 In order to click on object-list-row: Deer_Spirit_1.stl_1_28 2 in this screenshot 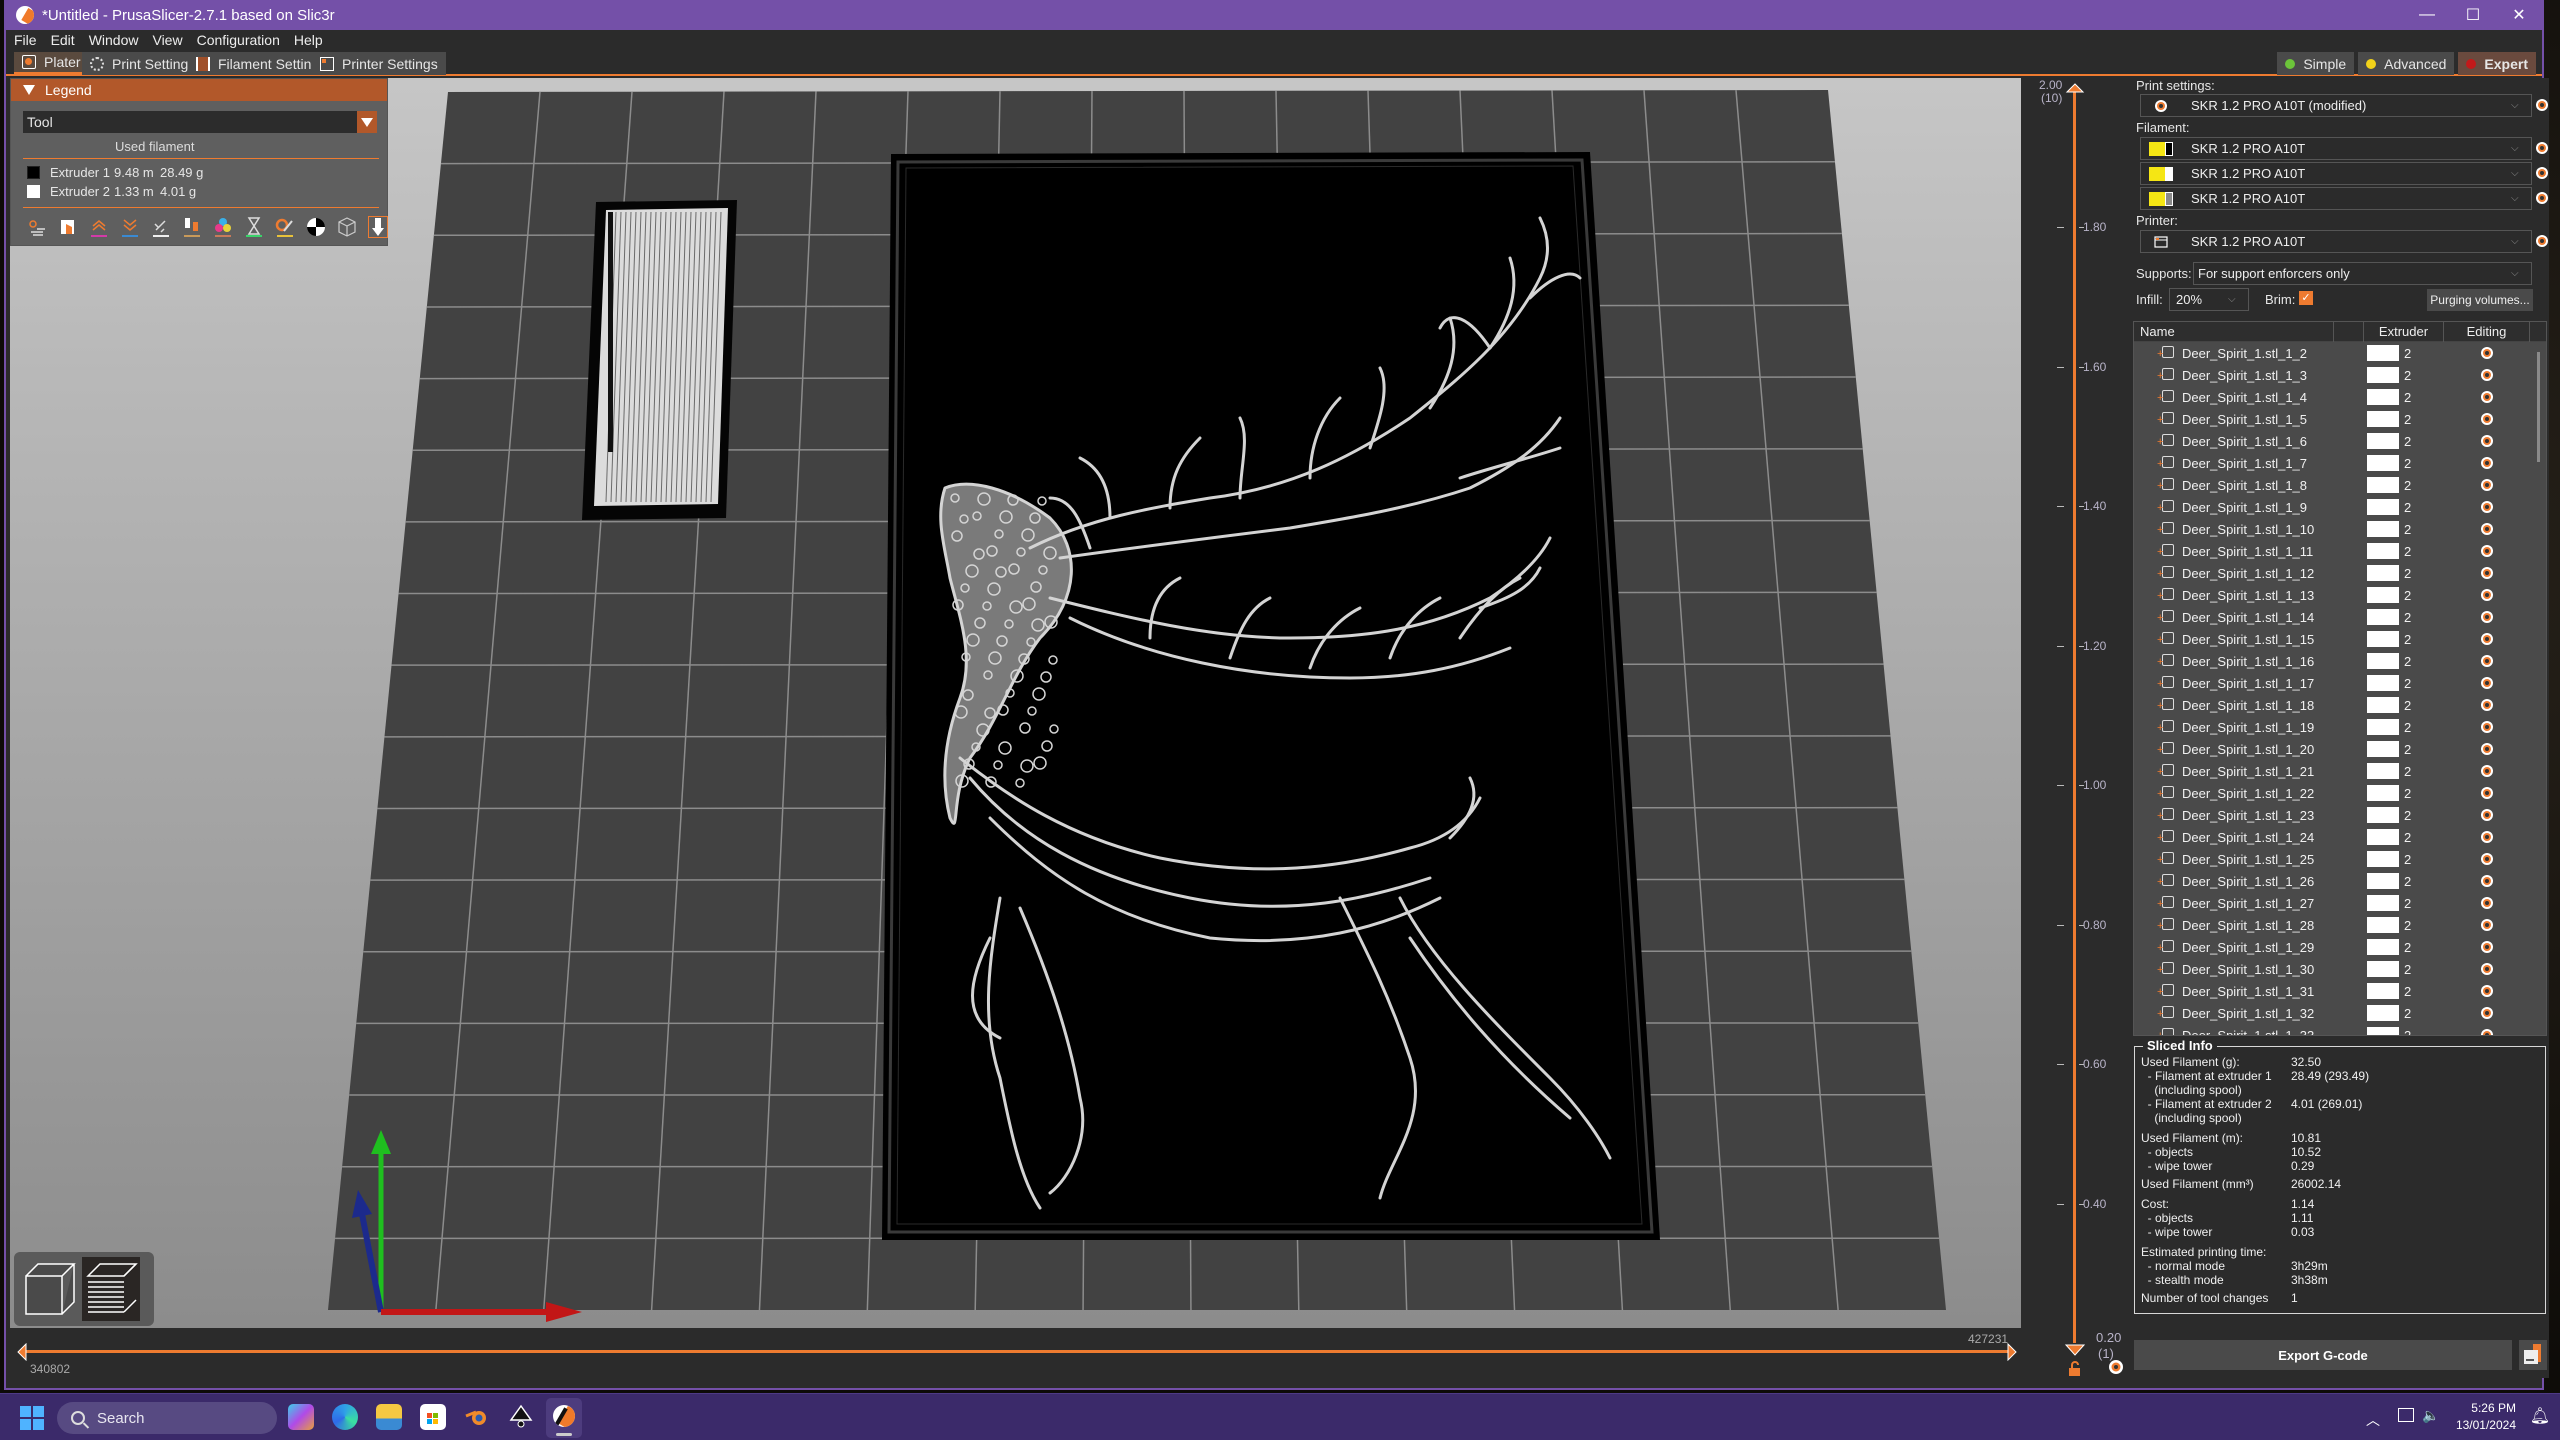, I will do `click(2340, 925)`.